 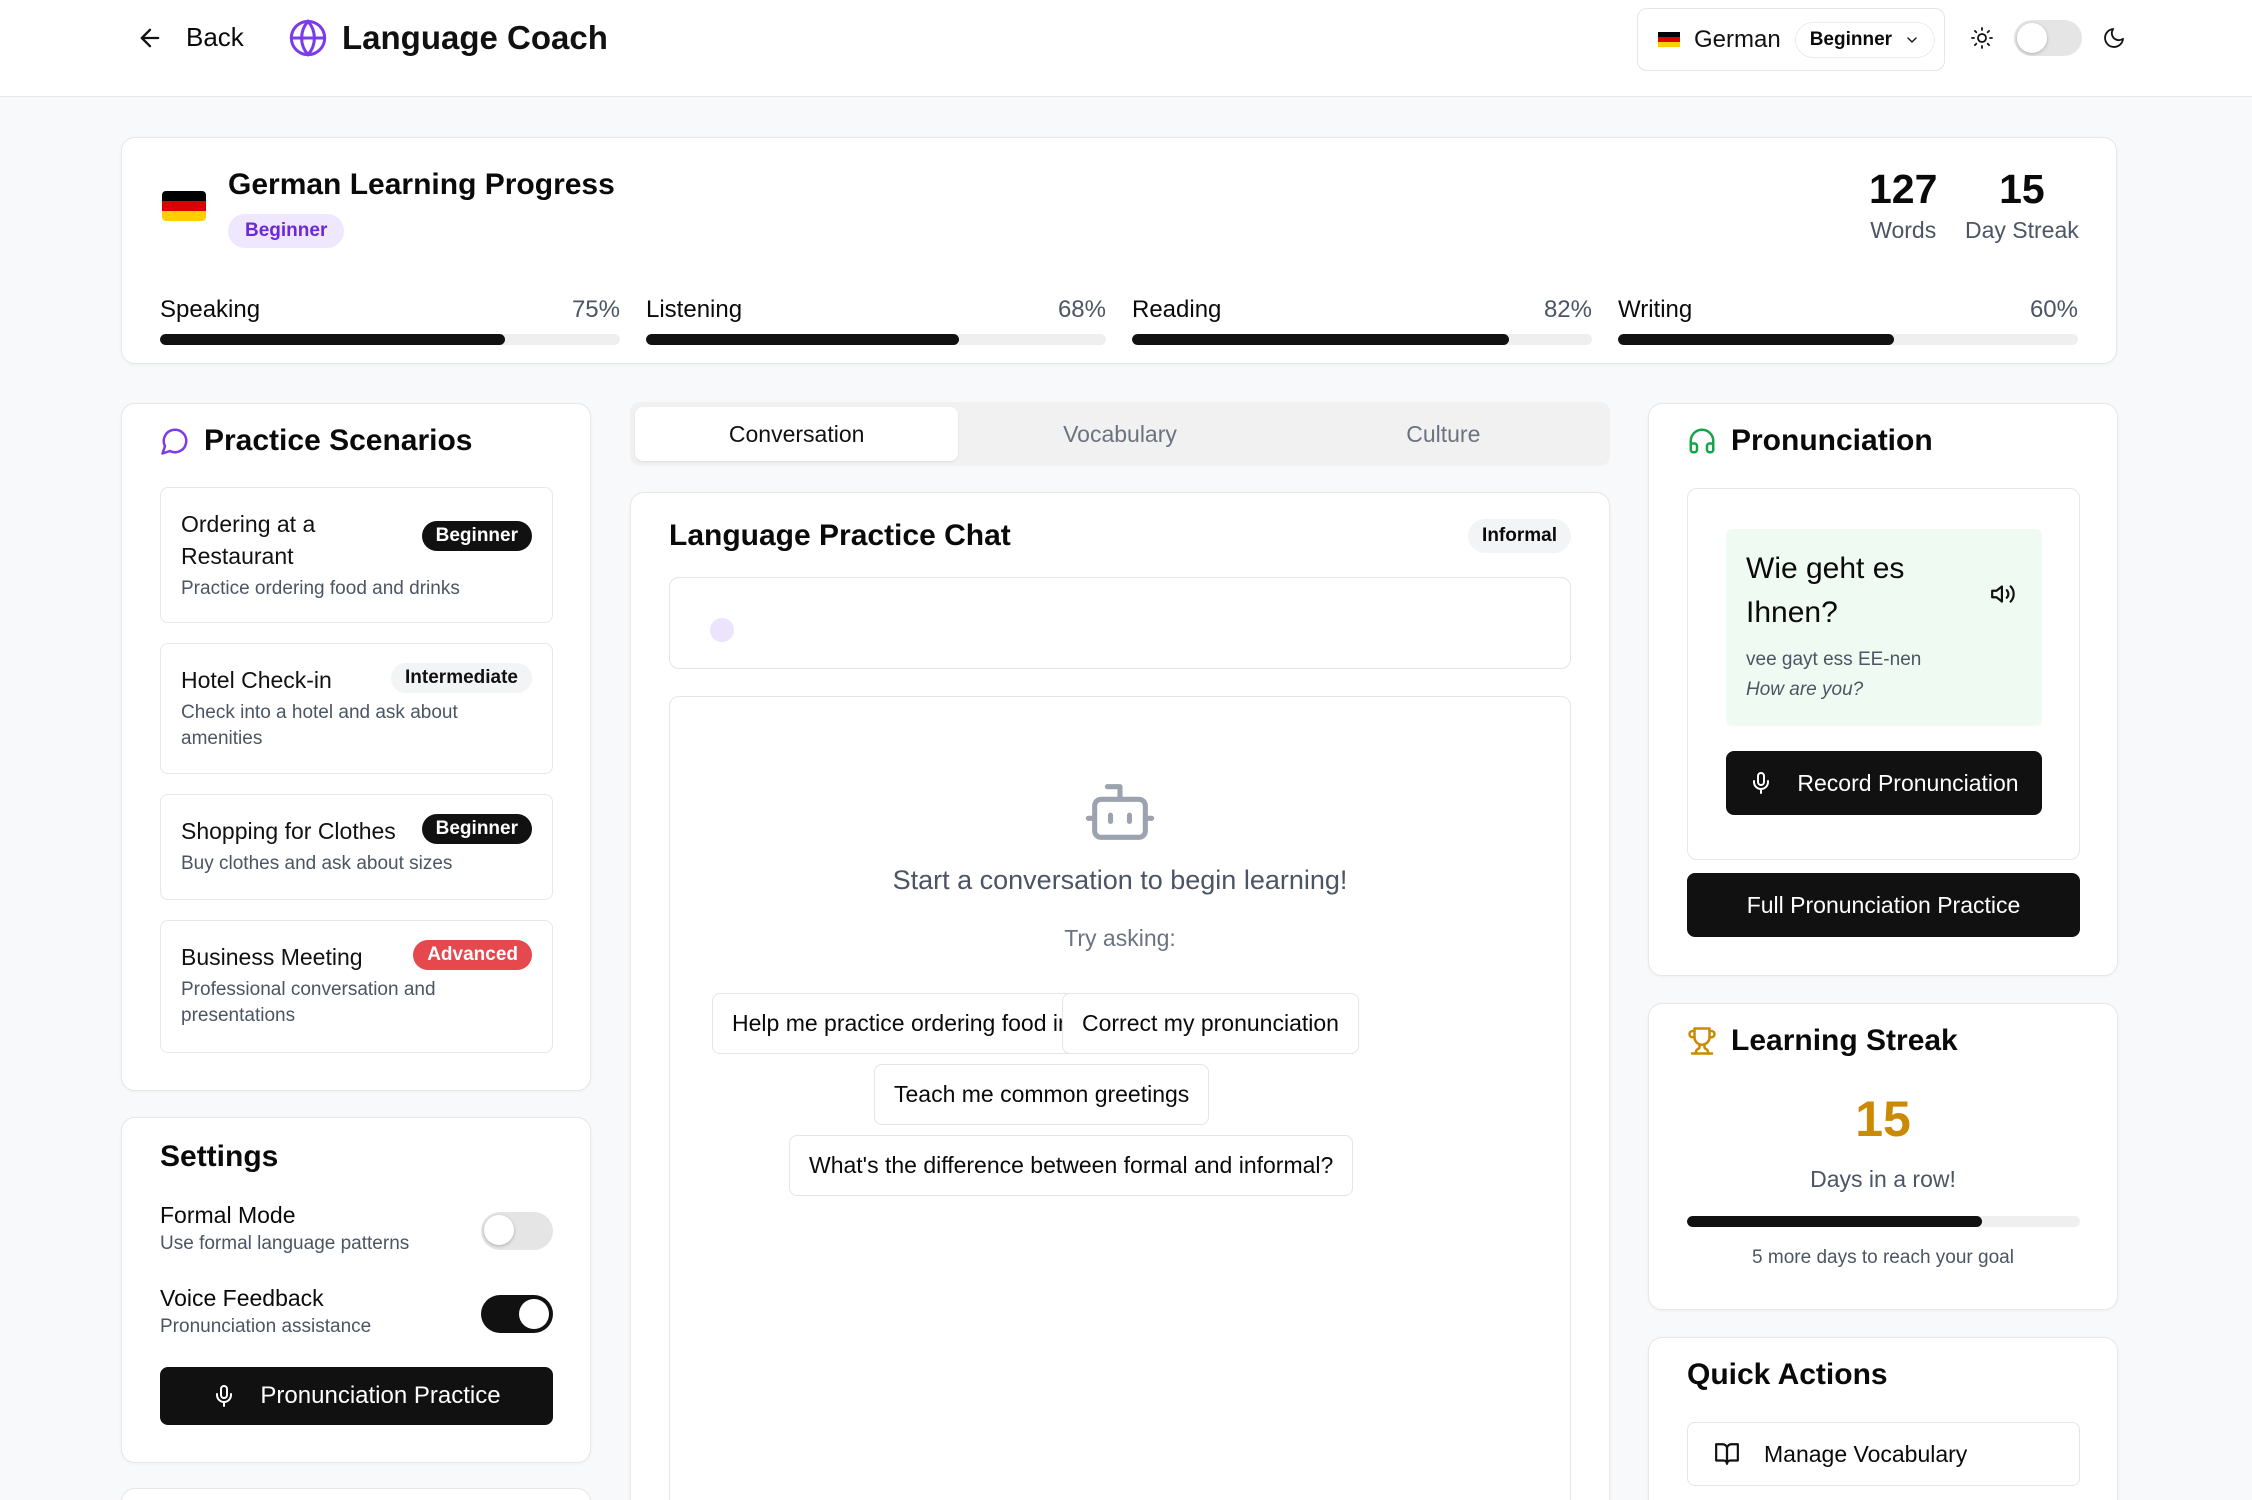 What do you see at coordinates (1210, 1023) in the screenshot?
I see `suggestion-chip: Correct my pronunciation` at bounding box center [1210, 1023].